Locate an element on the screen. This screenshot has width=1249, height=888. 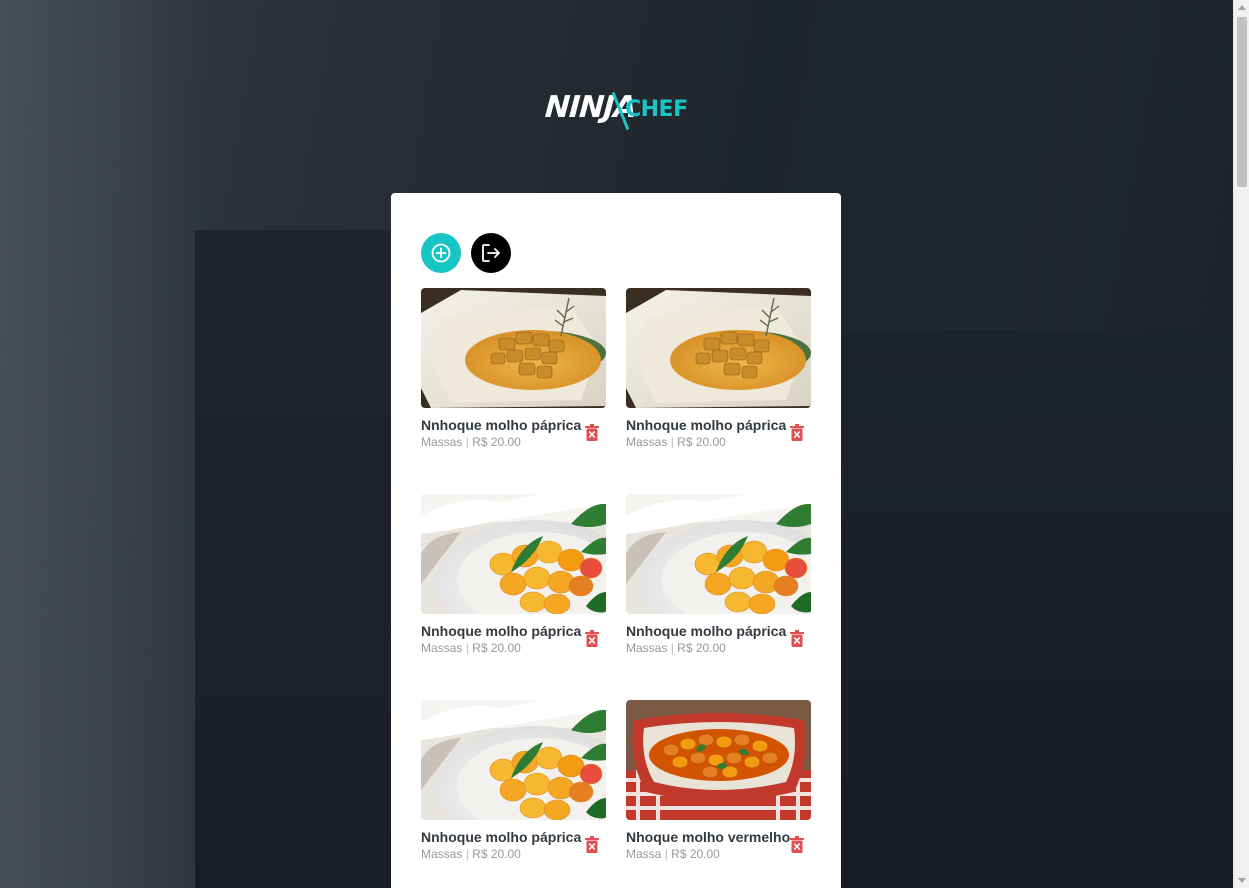
recipe-card: Nhoque molho vermelho Massa | R$ 20.00 is located at coordinates (718, 785).